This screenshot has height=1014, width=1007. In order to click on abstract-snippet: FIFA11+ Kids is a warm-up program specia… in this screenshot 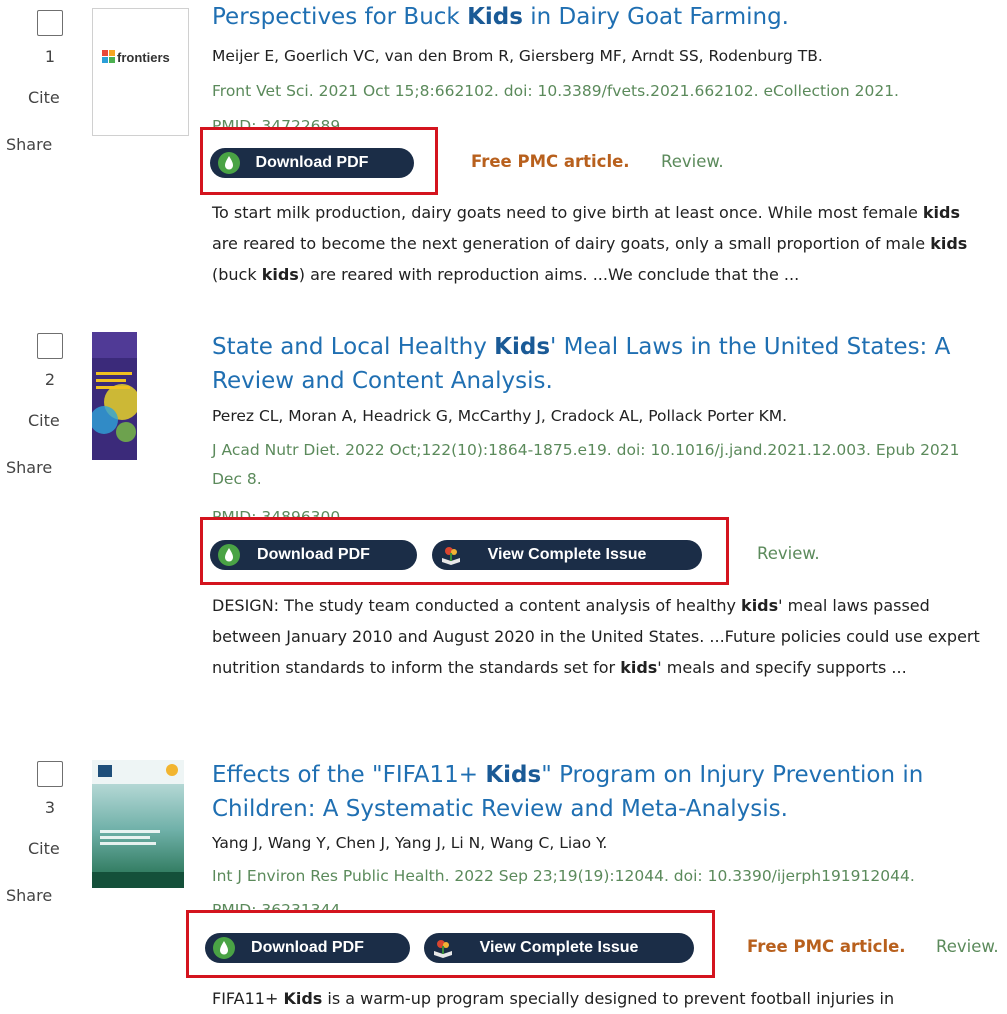, I will do `click(553, 998)`.